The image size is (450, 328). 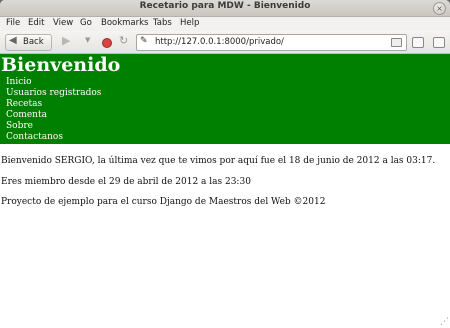 What do you see at coordinates (162, 23) in the screenshot?
I see `menu-tabs: Tabs` at bounding box center [162, 23].